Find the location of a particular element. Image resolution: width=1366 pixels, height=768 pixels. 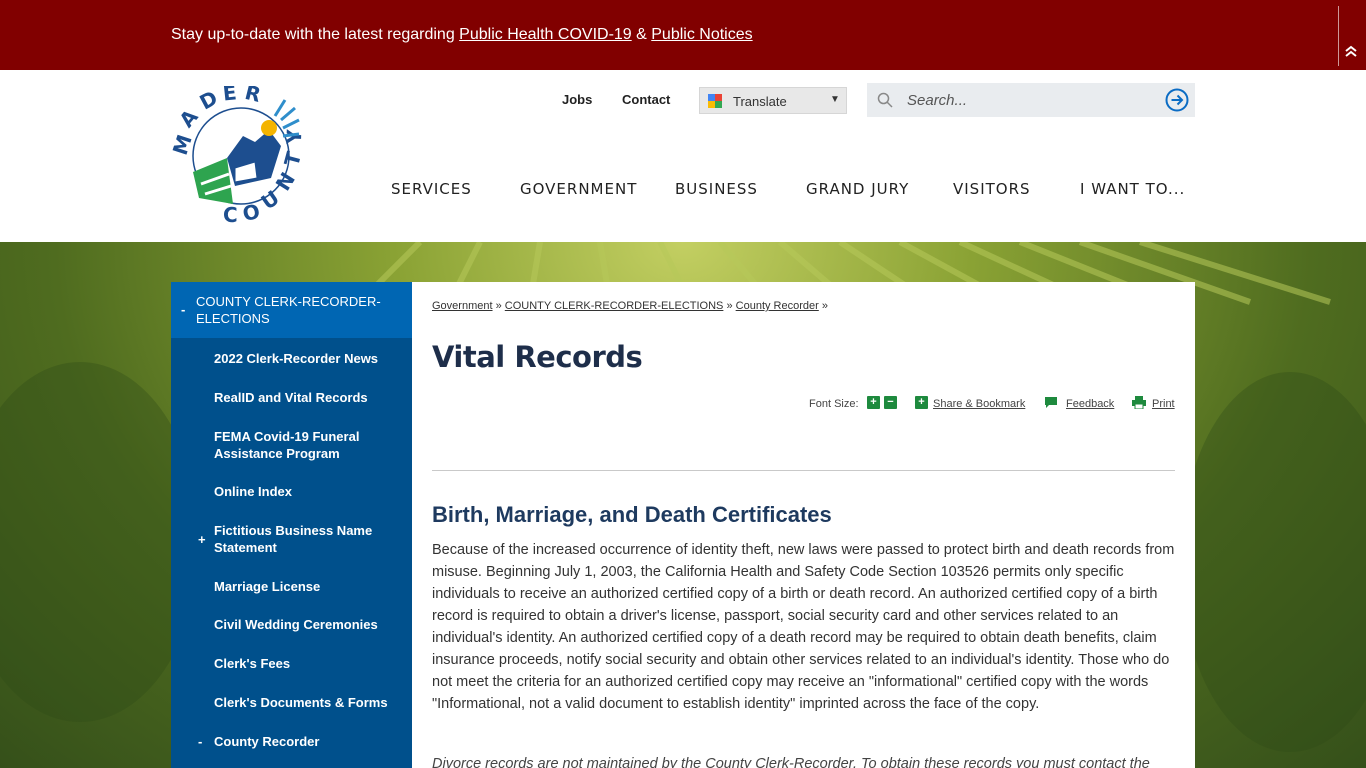

font-size-label: Font Size: is located at coordinates (834, 404).